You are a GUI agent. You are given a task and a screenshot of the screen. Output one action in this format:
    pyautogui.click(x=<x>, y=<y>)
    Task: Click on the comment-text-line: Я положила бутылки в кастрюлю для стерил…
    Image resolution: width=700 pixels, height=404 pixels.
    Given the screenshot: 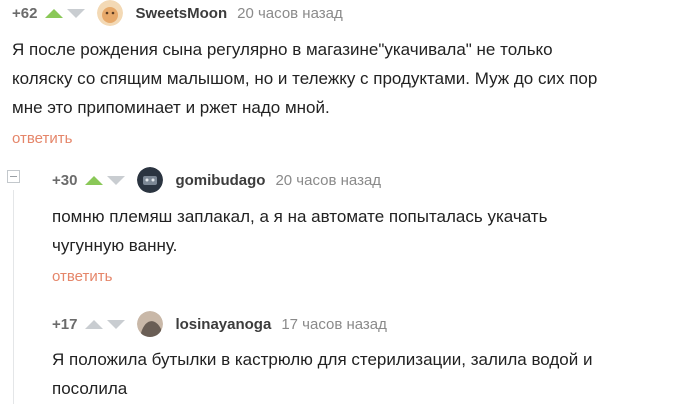 What is the action you would take?
    pyautogui.click(x=322, y=359)
    